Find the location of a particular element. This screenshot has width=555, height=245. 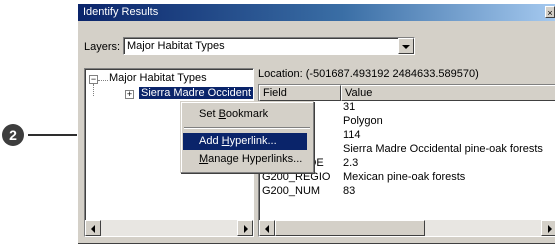

tree-connector-line is located at coordinates (103, 80).